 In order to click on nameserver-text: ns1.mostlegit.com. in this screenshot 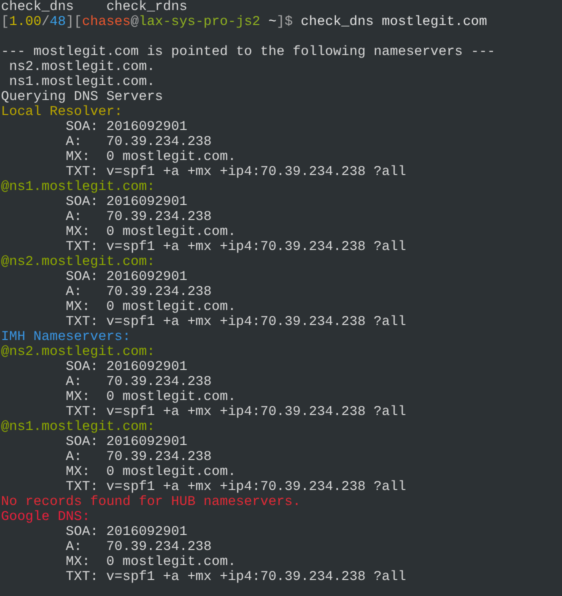, I will do `click(81, 82)`.